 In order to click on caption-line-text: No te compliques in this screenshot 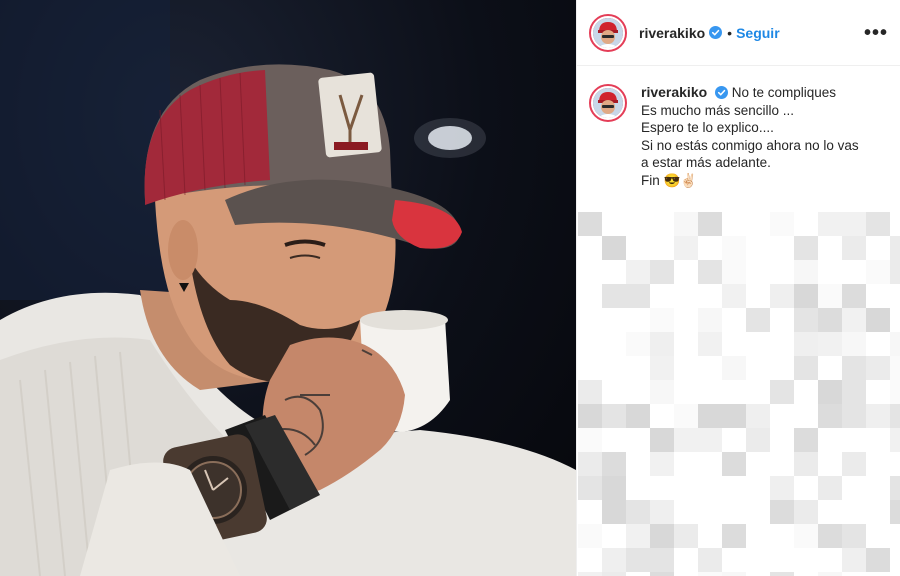, I will do `click(784, 92)`.